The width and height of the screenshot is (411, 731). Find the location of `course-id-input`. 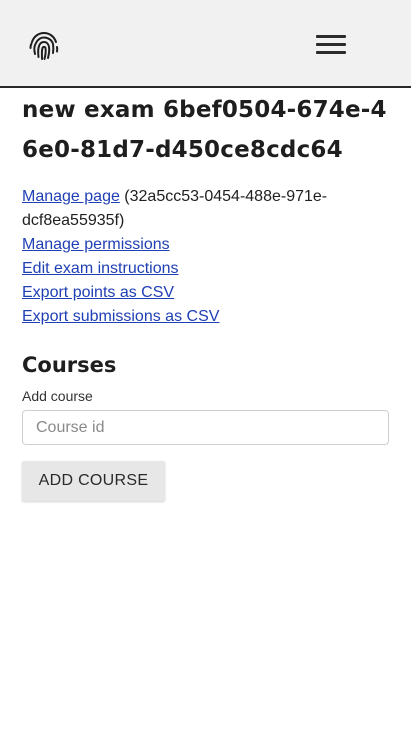

course-id-input is located at coordinates (205, 427).